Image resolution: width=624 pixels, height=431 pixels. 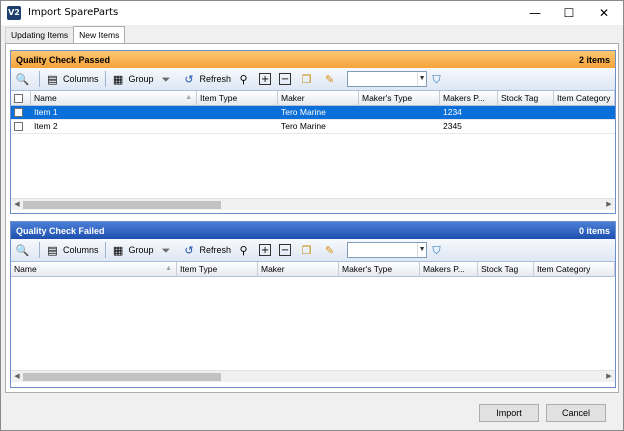 I want to click on table-row: Item 1 Tero Marine 1234, so click(x=313, y=113).